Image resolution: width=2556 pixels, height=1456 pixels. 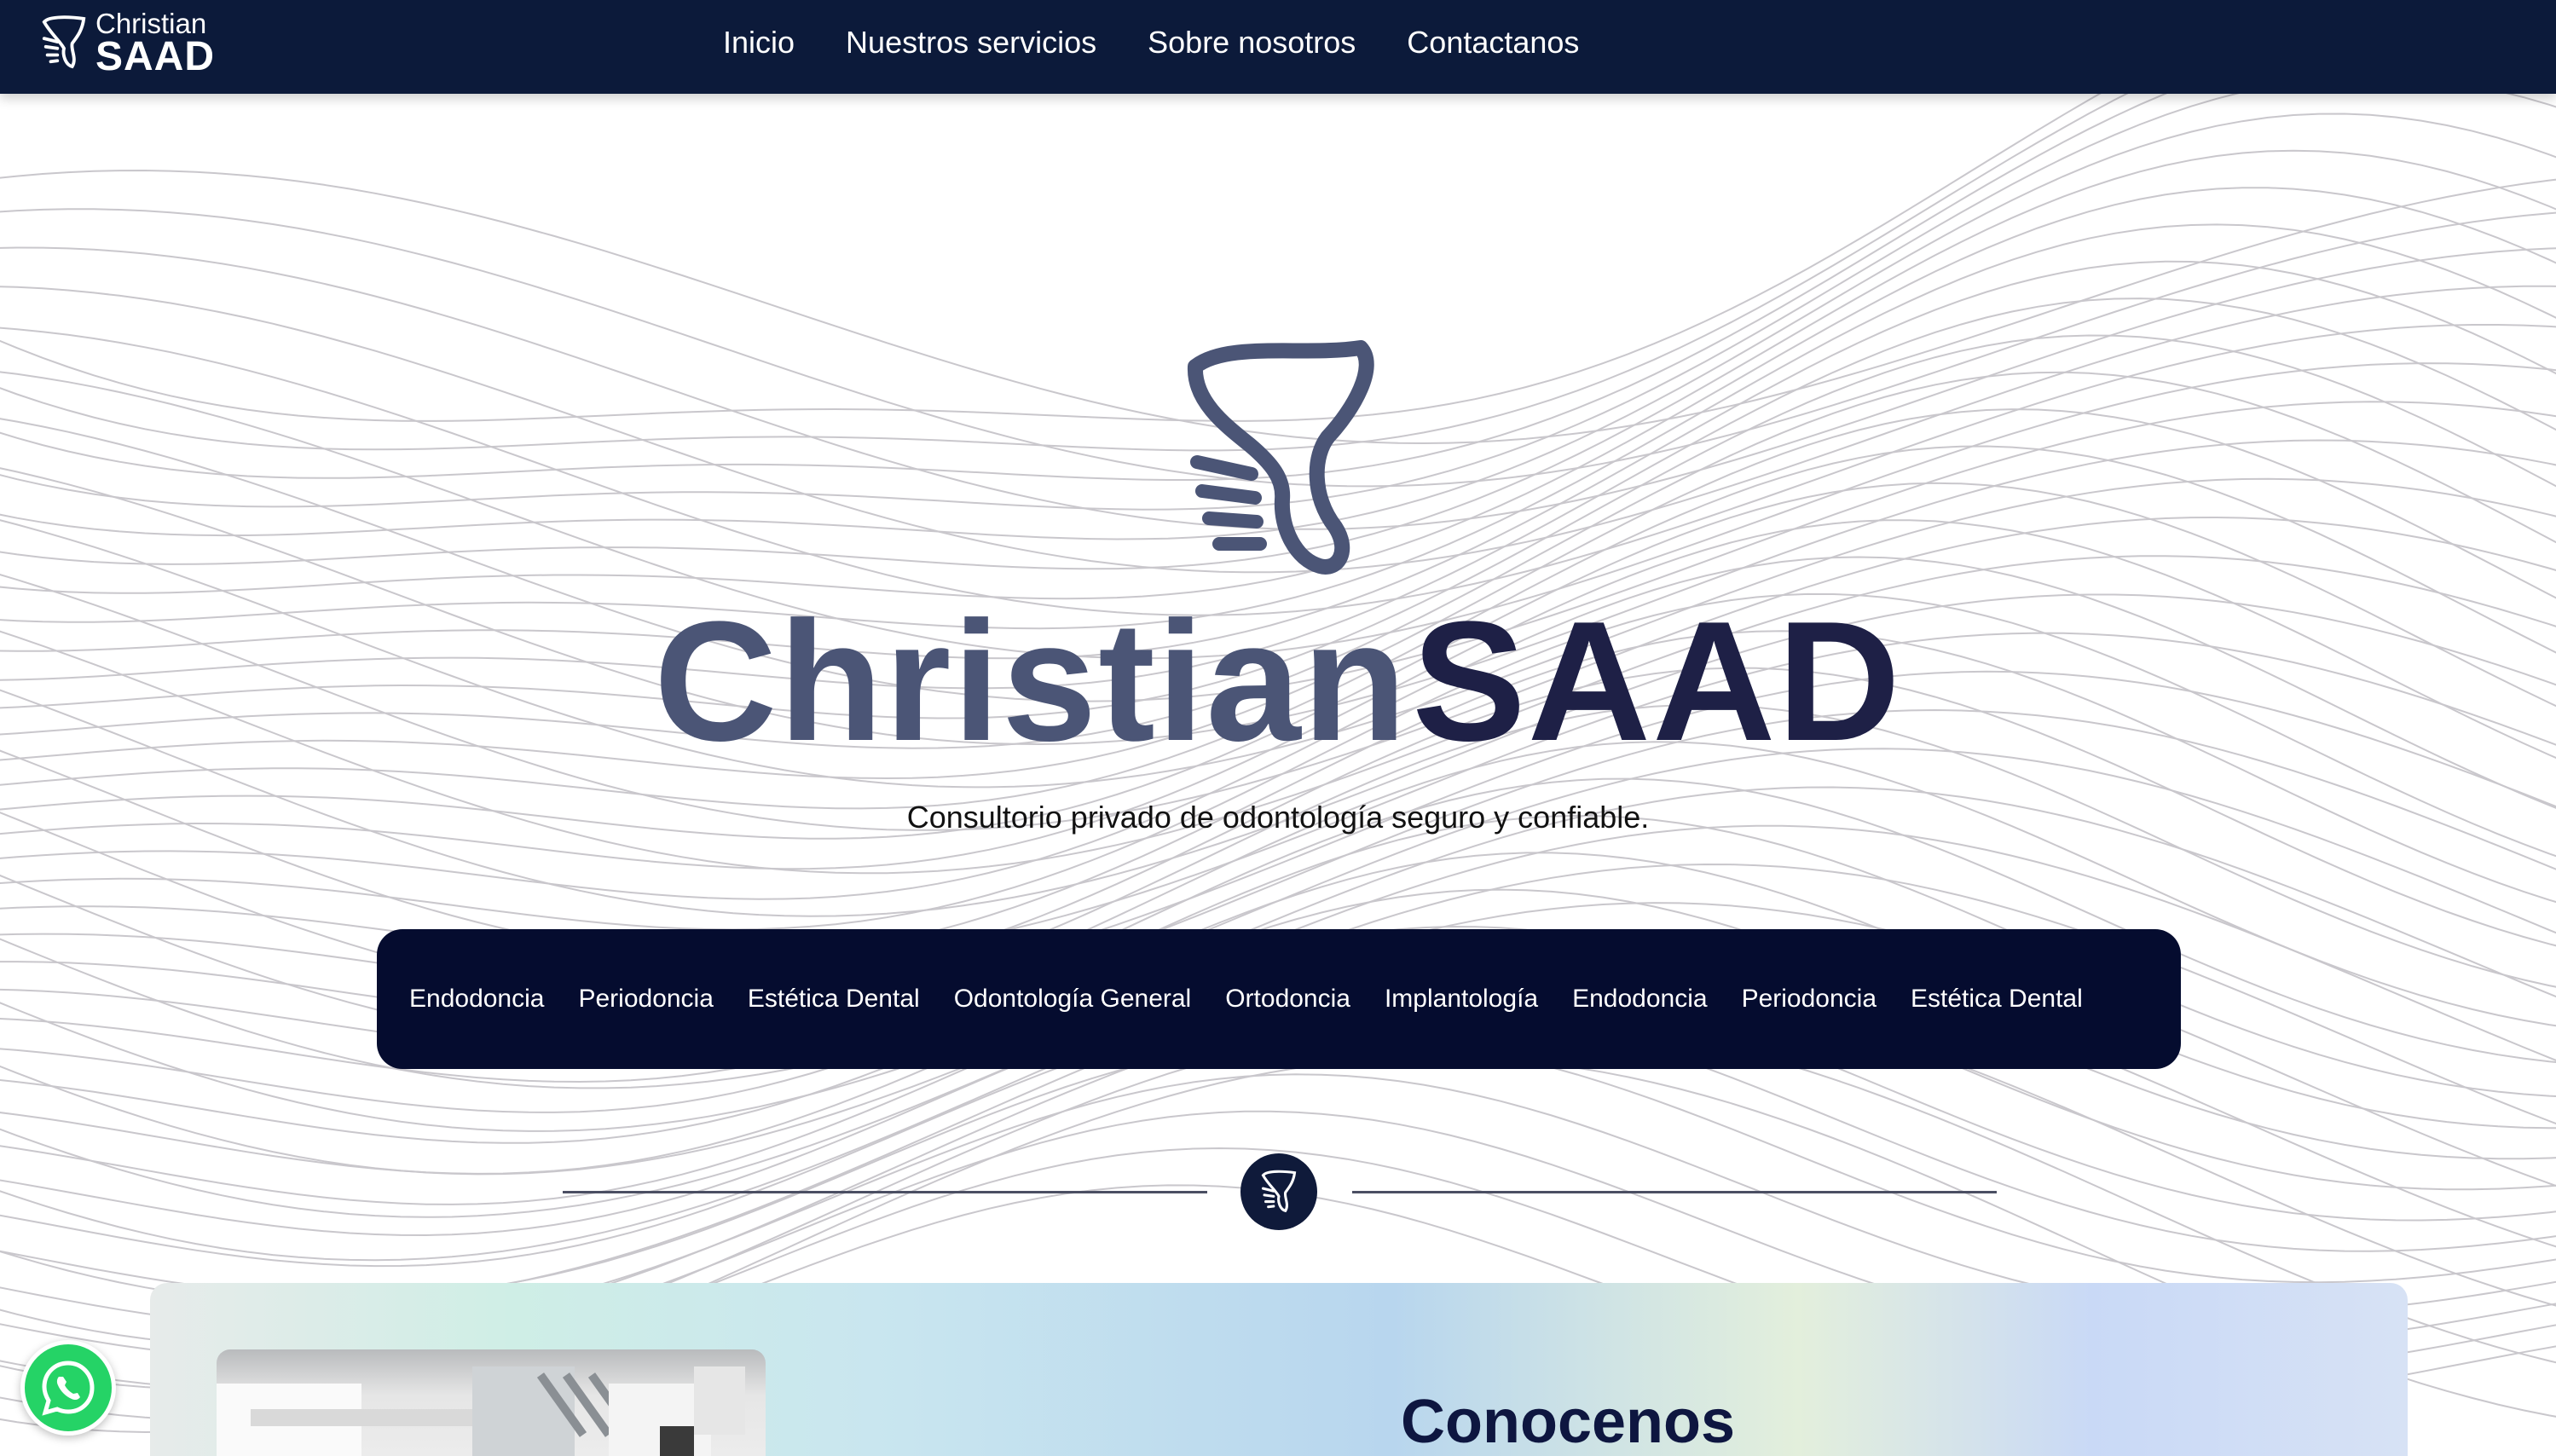 What do you see at coordinates (1287, 1000) in the screenshot?
I see `service-item: Ortodoncia` at bounding box center [1287, 1000].